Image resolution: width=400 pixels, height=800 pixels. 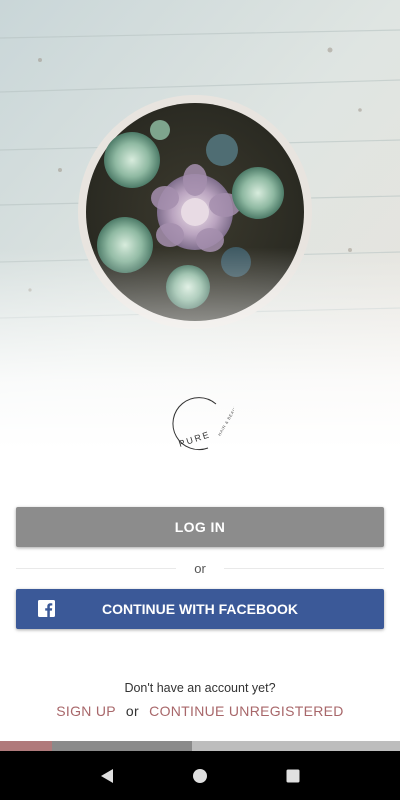 I want to click on home-circle-icon, so click(x=200, y=776).